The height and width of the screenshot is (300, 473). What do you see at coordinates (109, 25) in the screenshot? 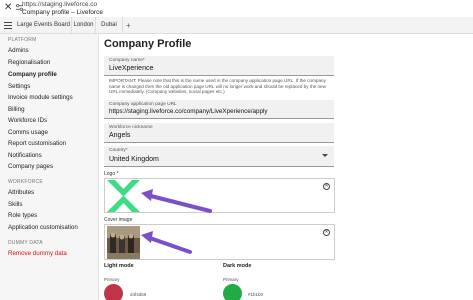
I see `tab-dubai: Dubai` at bounding box center [109, 25].